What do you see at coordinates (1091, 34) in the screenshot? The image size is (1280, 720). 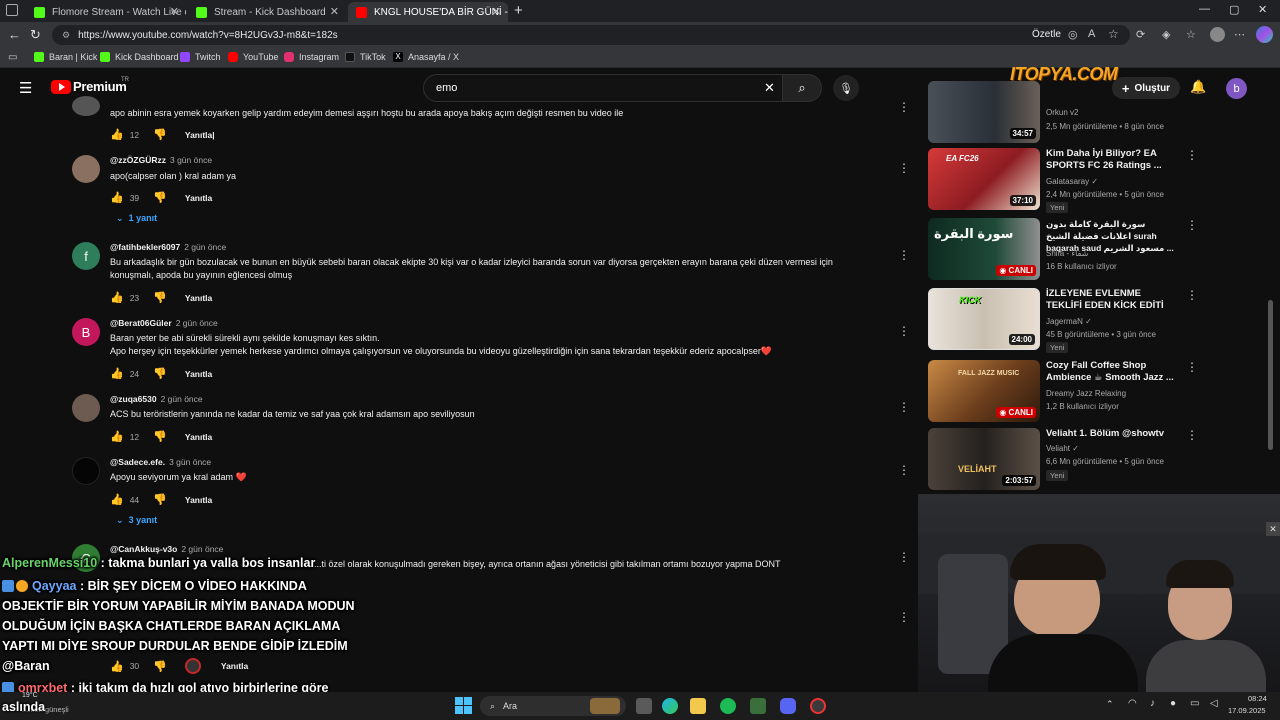 I see `reader-icon: A` at bounding box center [1091, 34].